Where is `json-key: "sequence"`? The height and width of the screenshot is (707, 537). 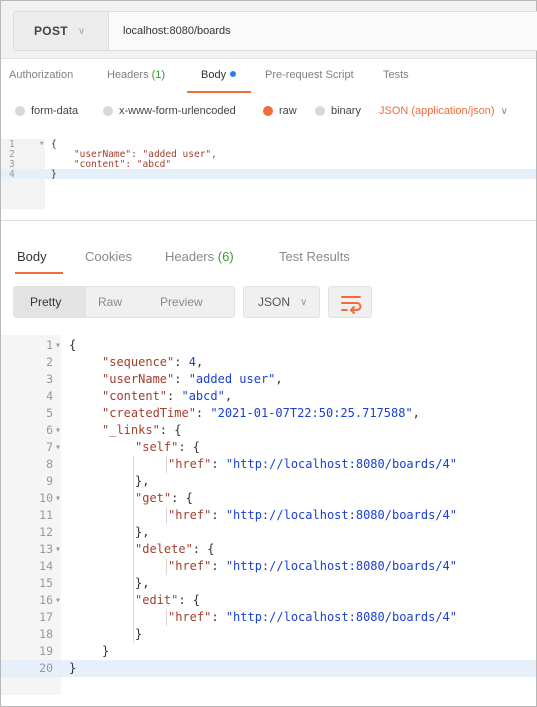
json-key: "sequence" is located at coordinates (138, 362).